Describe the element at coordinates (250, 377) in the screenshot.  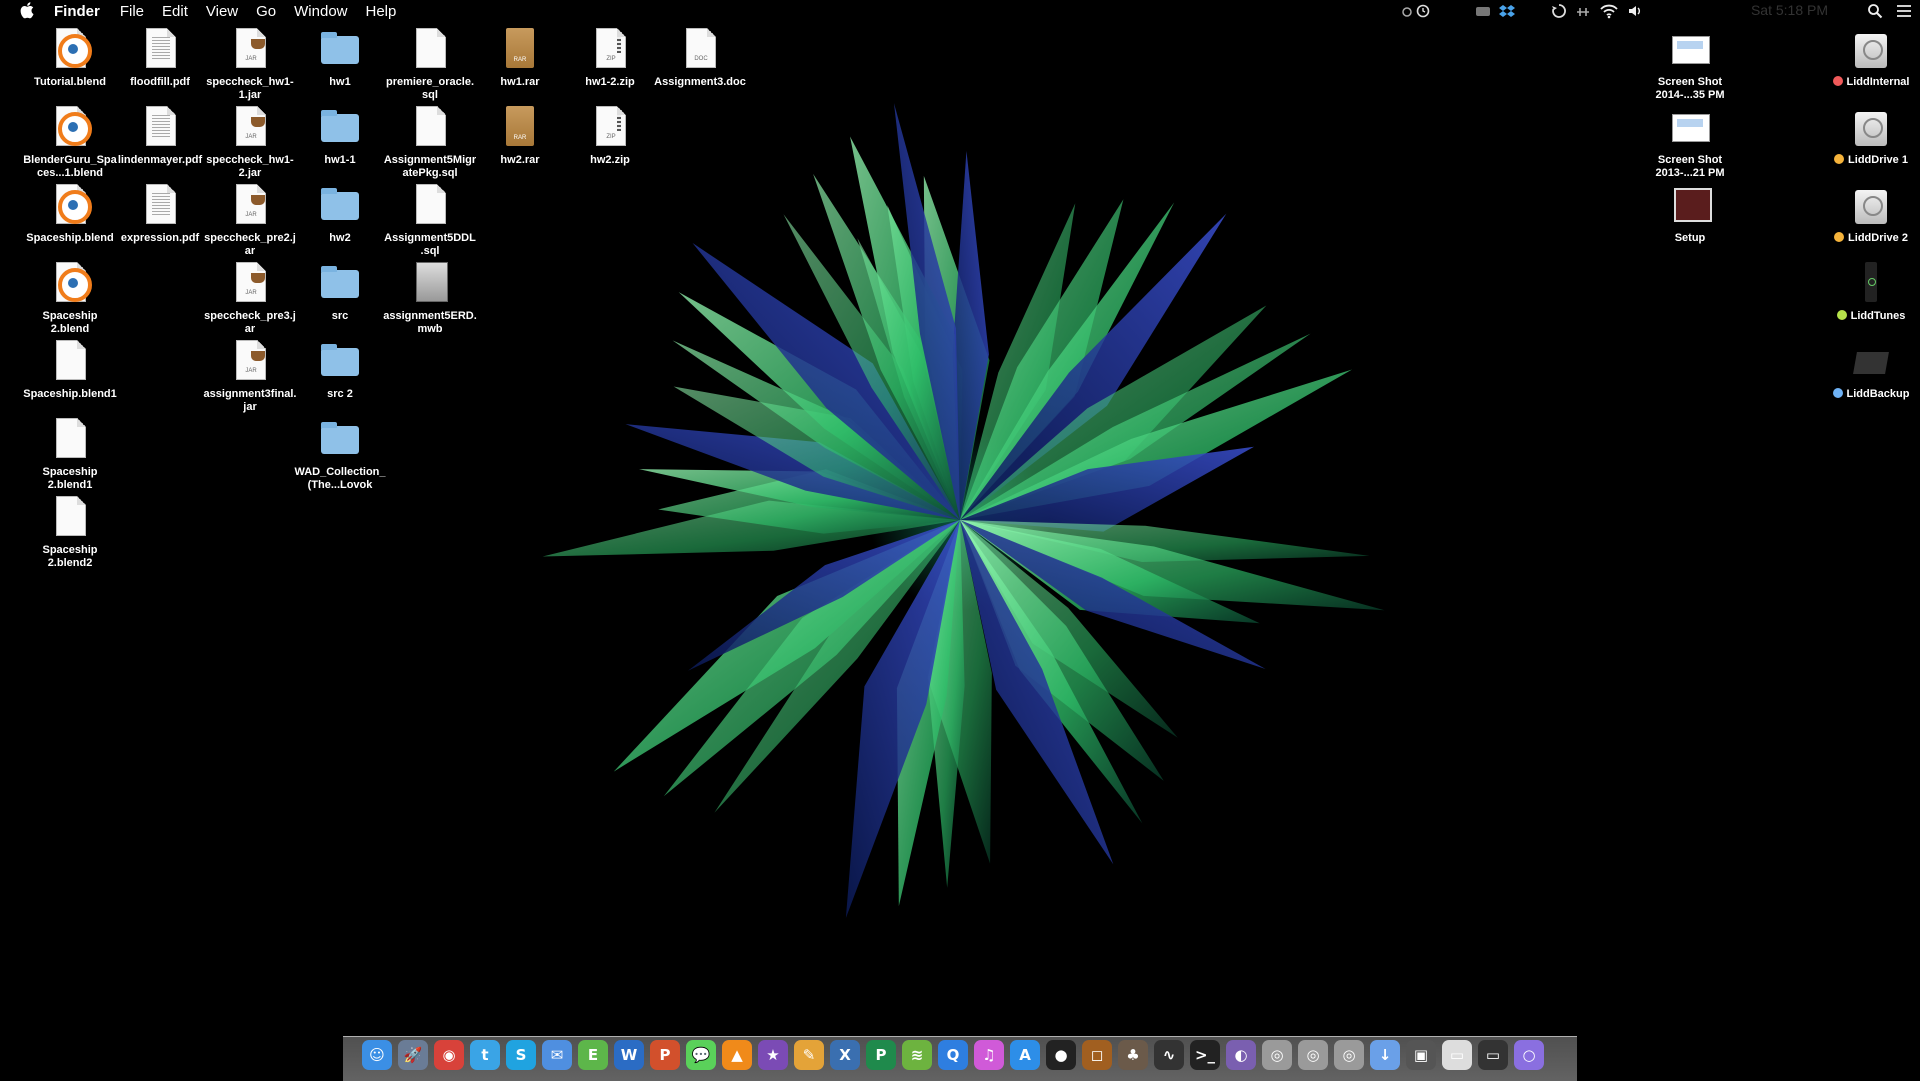
I see `desktop-file-jar: JAR assignment3final.jar` at that location.